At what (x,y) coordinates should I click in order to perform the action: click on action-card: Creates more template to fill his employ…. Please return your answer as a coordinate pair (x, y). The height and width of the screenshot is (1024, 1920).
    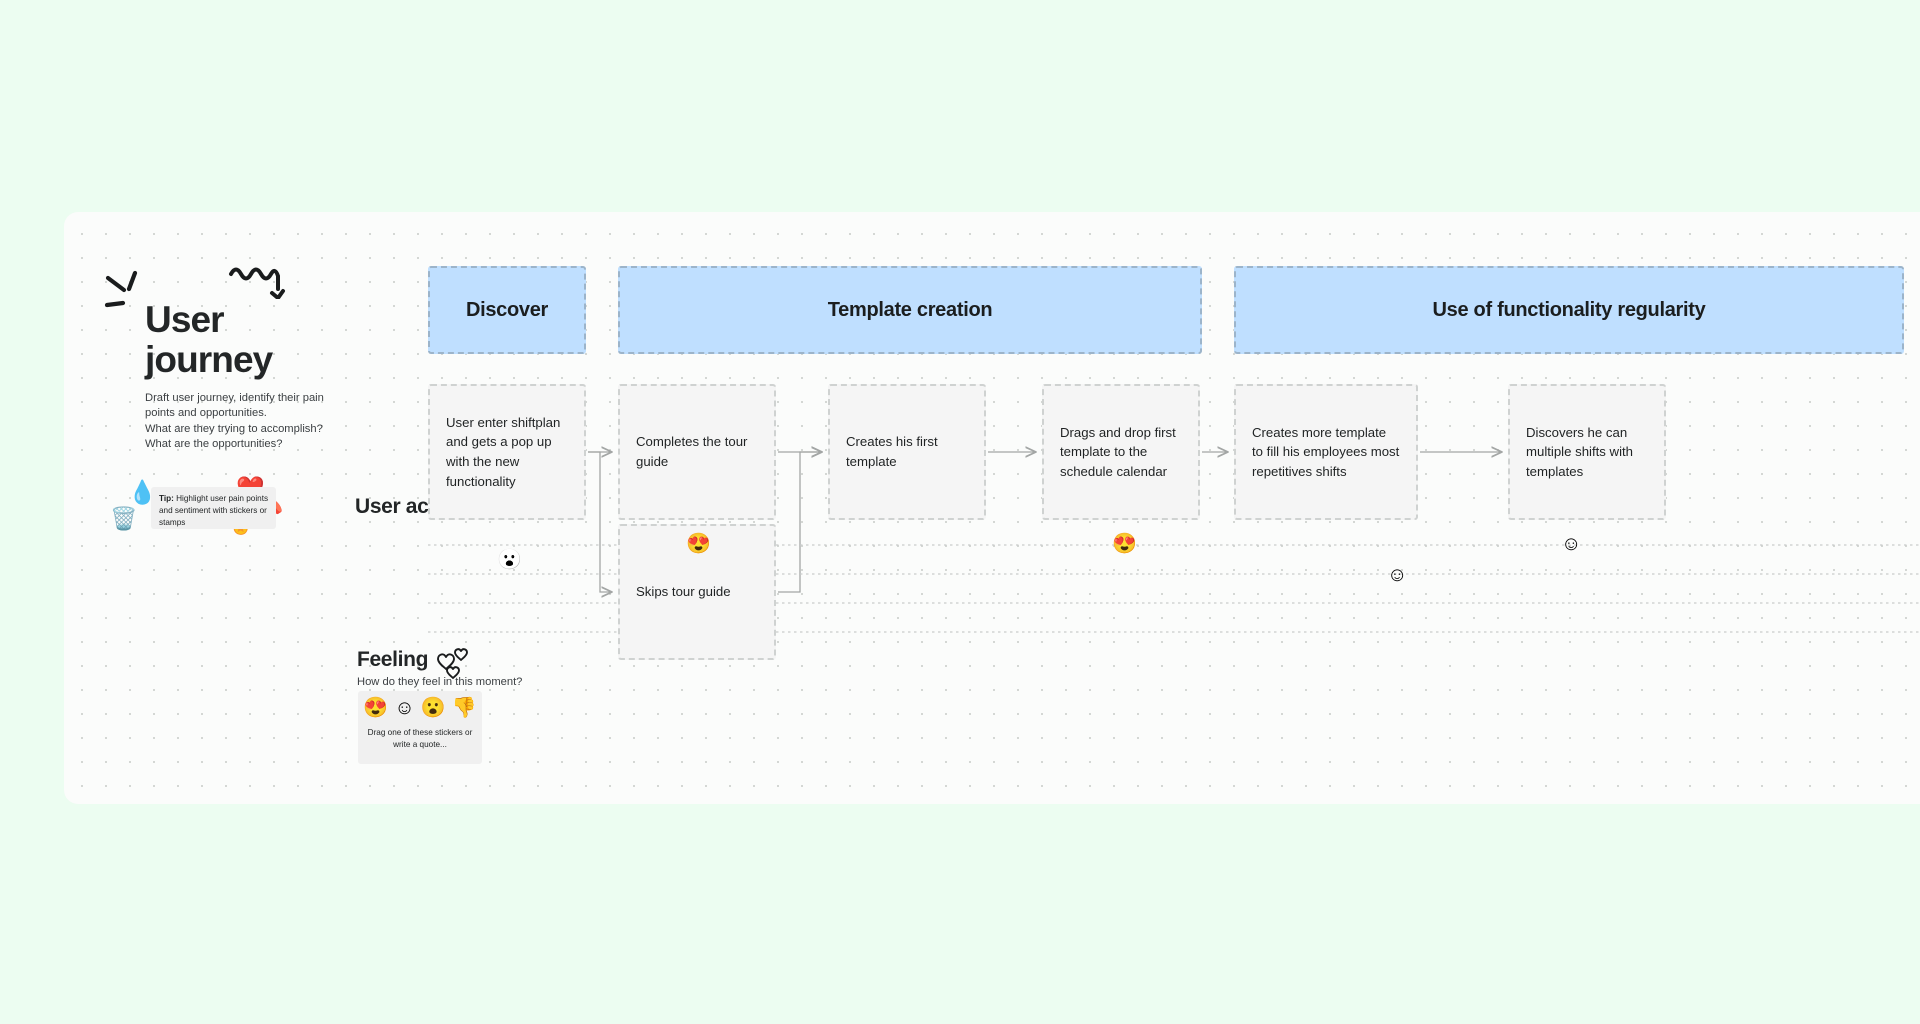
    Looking at the image, I should click on (1326, 452).